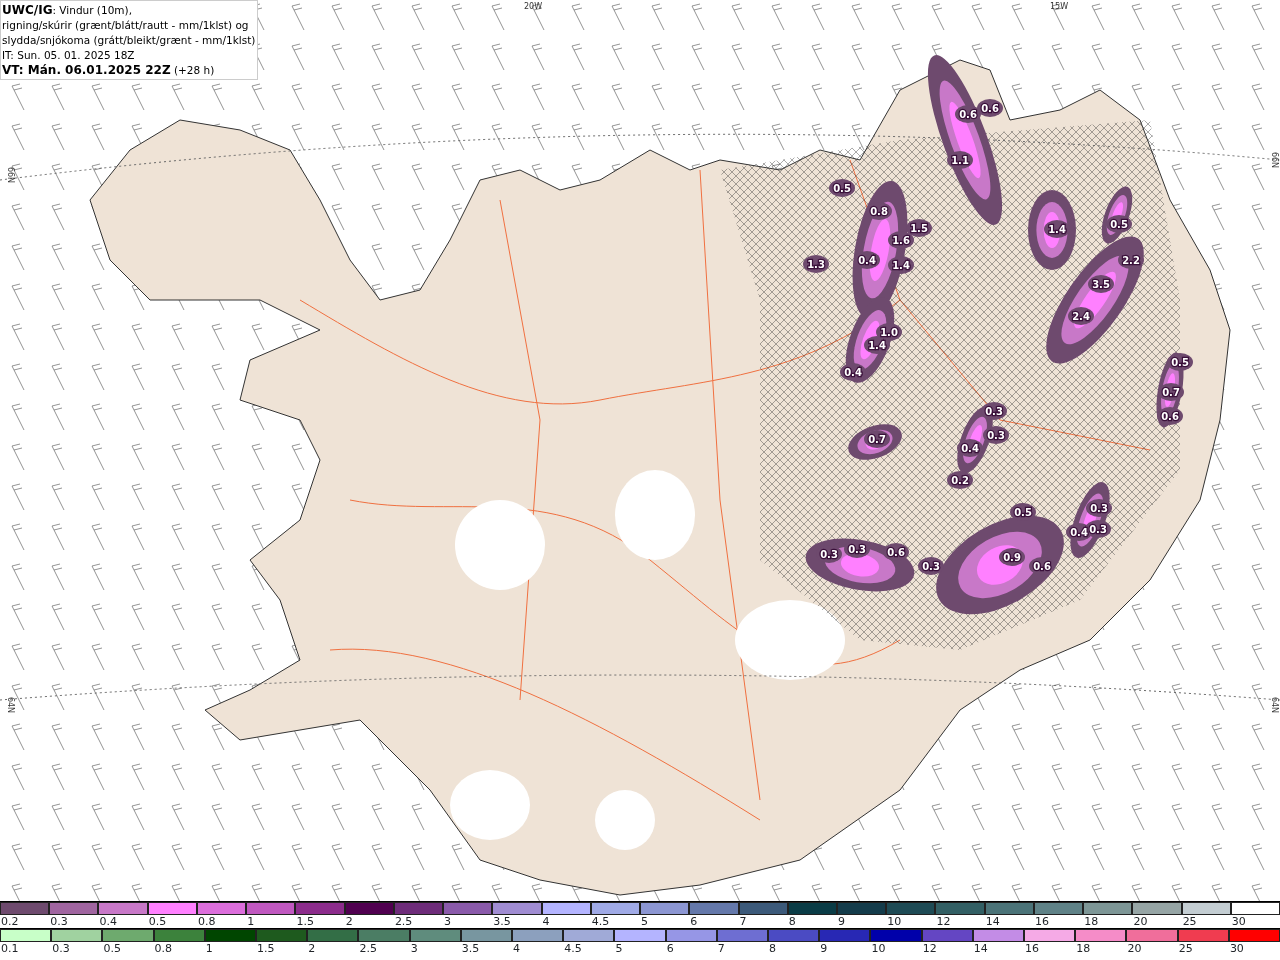 The image size is (1280, 960). Describe the element at coordinates (107, 921) in the screenshot. I see `legend-label: 0.4` at that location.